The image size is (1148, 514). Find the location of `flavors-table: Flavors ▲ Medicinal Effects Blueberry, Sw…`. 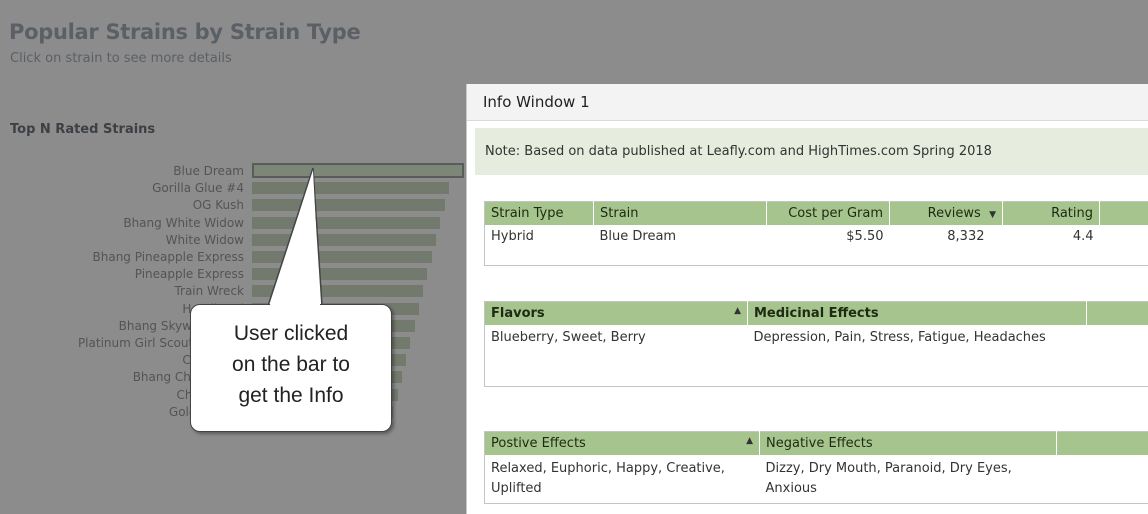

flavors-table: Flavors ▲ Medicinal Effects Blueberry, Sw… is located at coordinates (816, 344).